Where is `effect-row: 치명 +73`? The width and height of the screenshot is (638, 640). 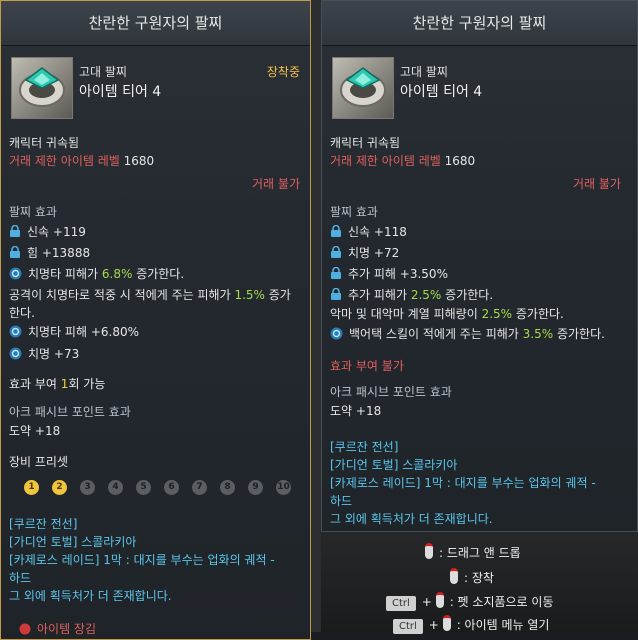
effect-row: 치명 +73 is located at coordinates (44, 353).